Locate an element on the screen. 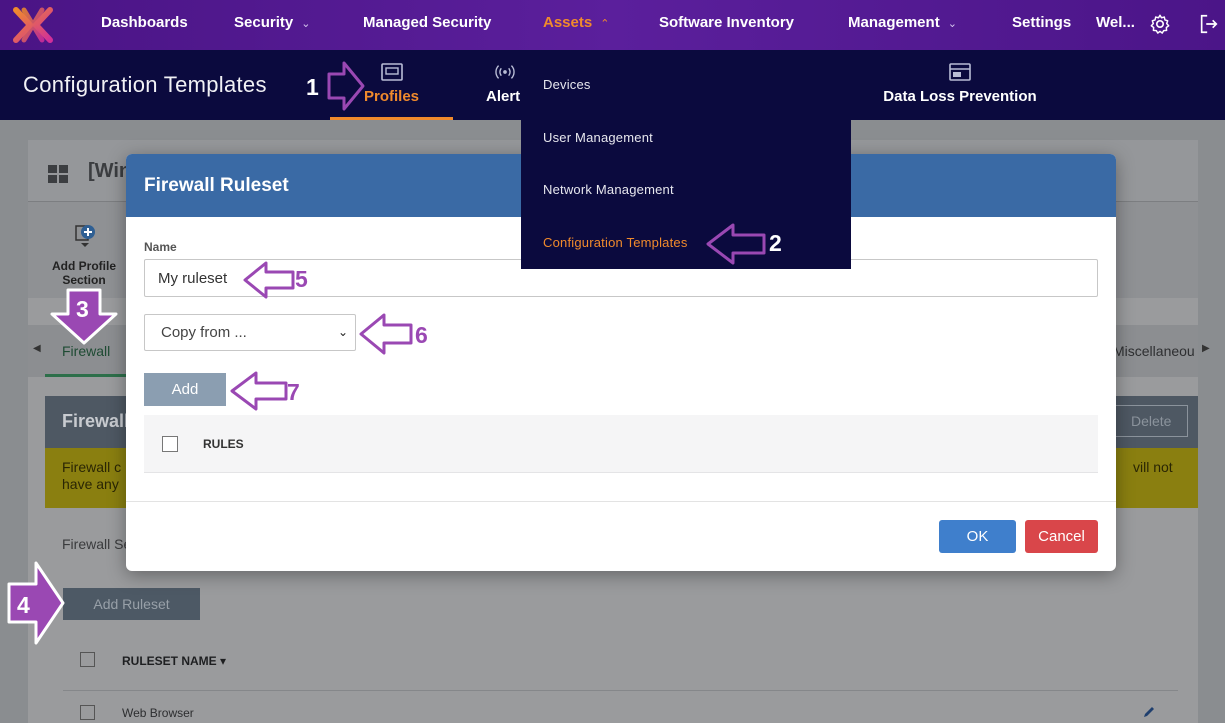  menu-item-configuration-templates: Configuration Templates is located at coordinates (615, 242).